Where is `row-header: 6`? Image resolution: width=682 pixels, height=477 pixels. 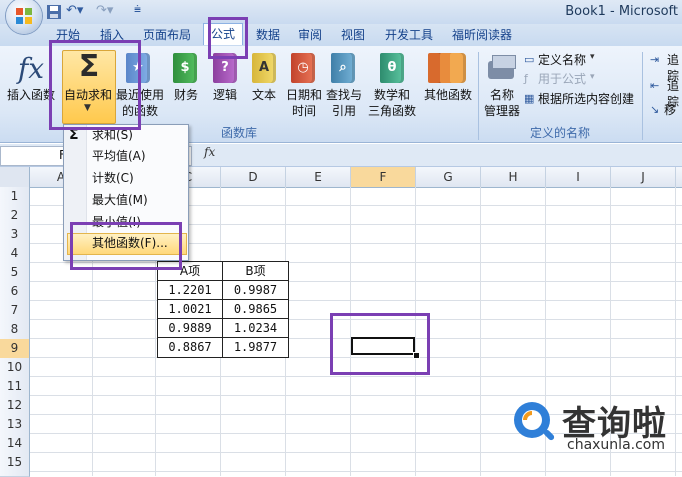 row-header: 6 is located at coordinates (15, 292).